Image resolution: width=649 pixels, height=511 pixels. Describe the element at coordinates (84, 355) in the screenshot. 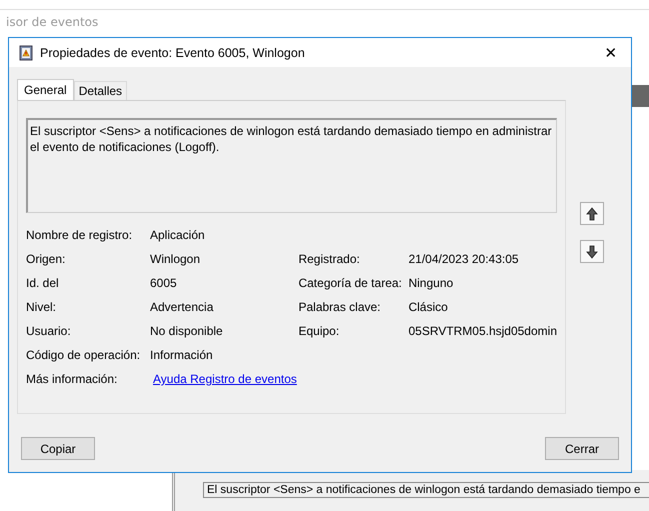

I see `field-label: Código de operación:` at that location.